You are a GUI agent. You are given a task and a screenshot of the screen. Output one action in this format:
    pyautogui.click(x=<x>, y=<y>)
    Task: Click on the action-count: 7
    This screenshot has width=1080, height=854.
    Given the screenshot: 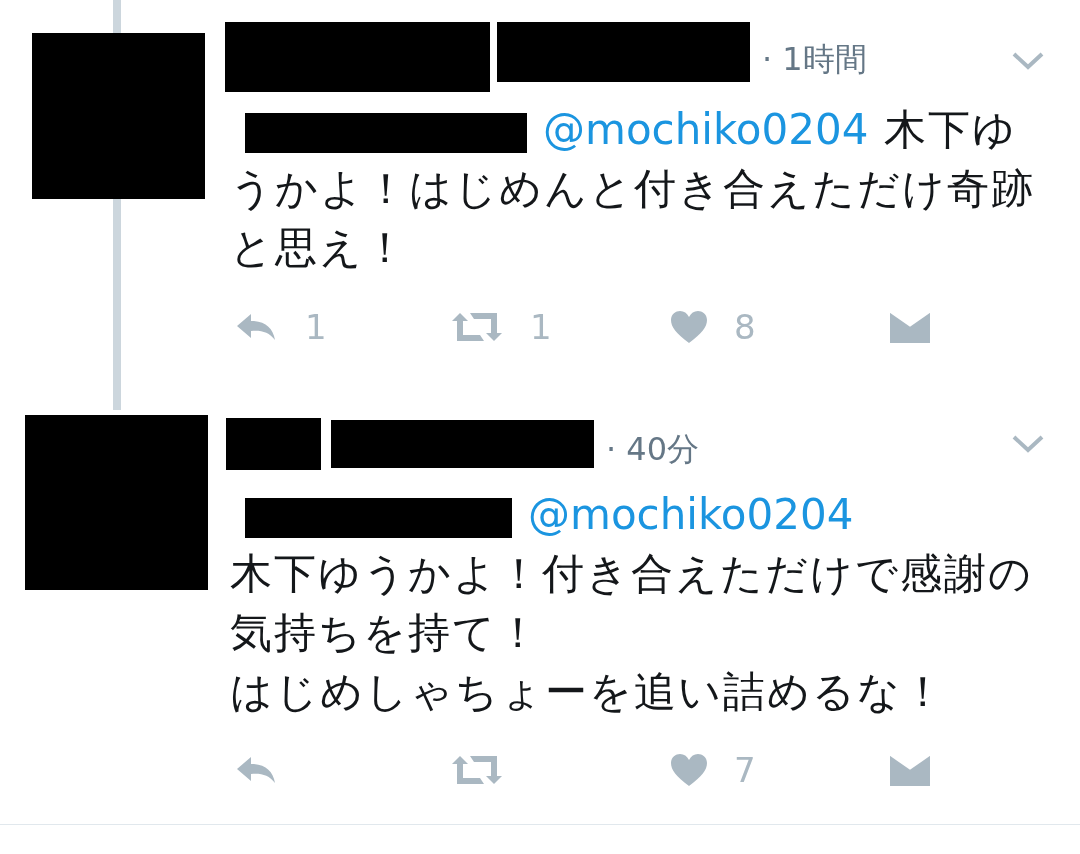 What is the action you would take?
    pyautogui.click(x=745, y=770)
    